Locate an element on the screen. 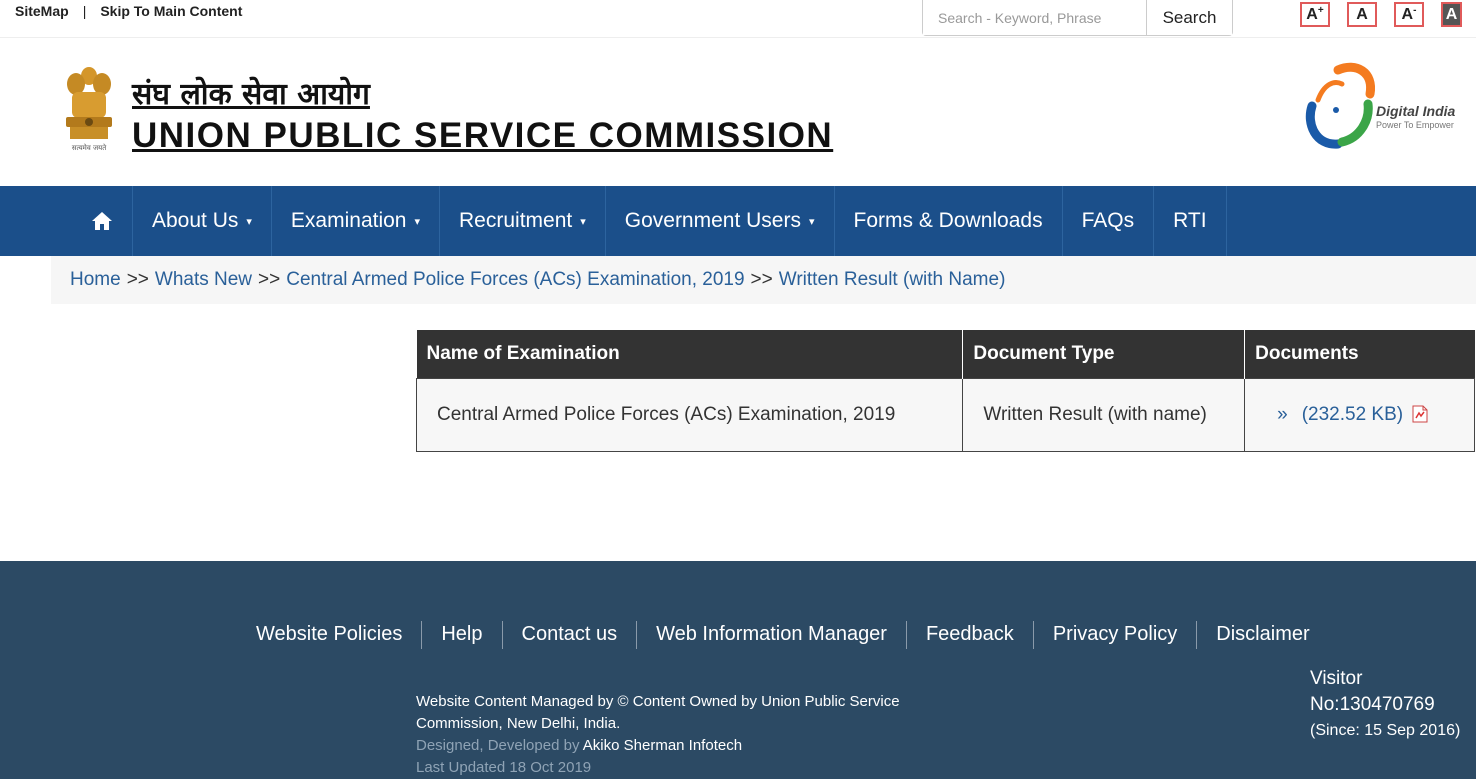  nav-examination-label: Examination is located at coordinates (348, 220).